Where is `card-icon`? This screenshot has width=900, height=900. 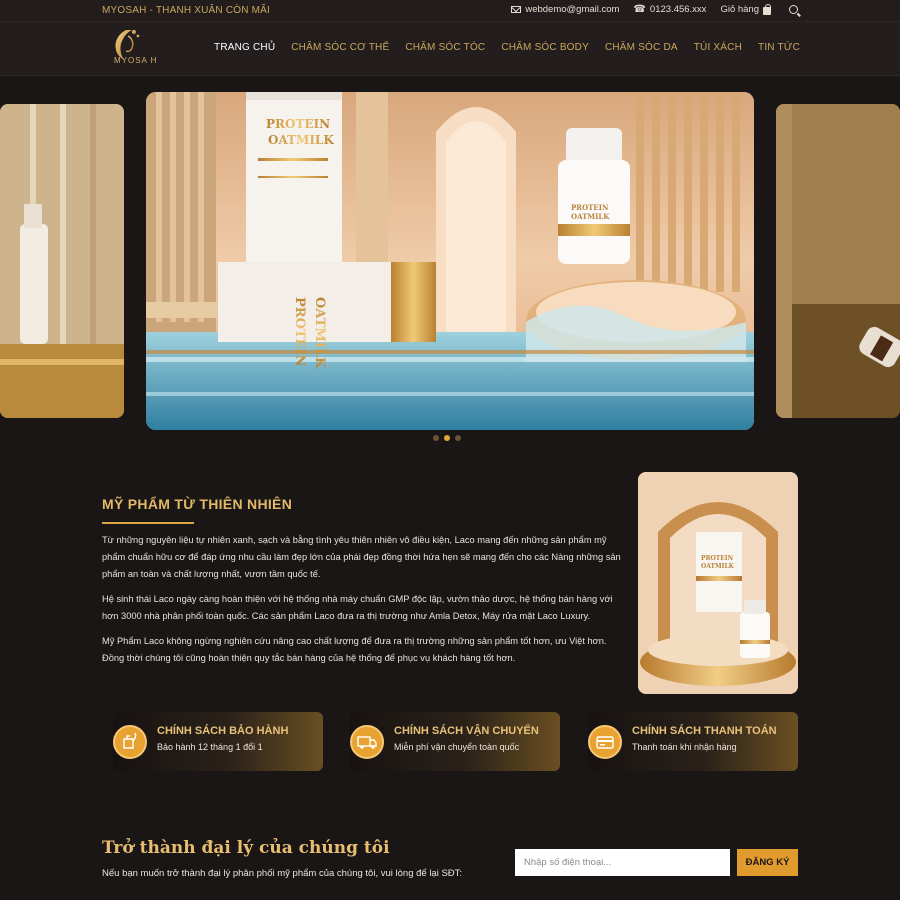 card-icon is located at coordinates (605, 742).